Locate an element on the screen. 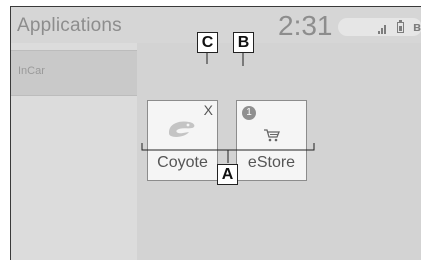 Image resolution: width=421 pixels, height=260 pixels. callout-b: B is located at coordinates (243, 42).